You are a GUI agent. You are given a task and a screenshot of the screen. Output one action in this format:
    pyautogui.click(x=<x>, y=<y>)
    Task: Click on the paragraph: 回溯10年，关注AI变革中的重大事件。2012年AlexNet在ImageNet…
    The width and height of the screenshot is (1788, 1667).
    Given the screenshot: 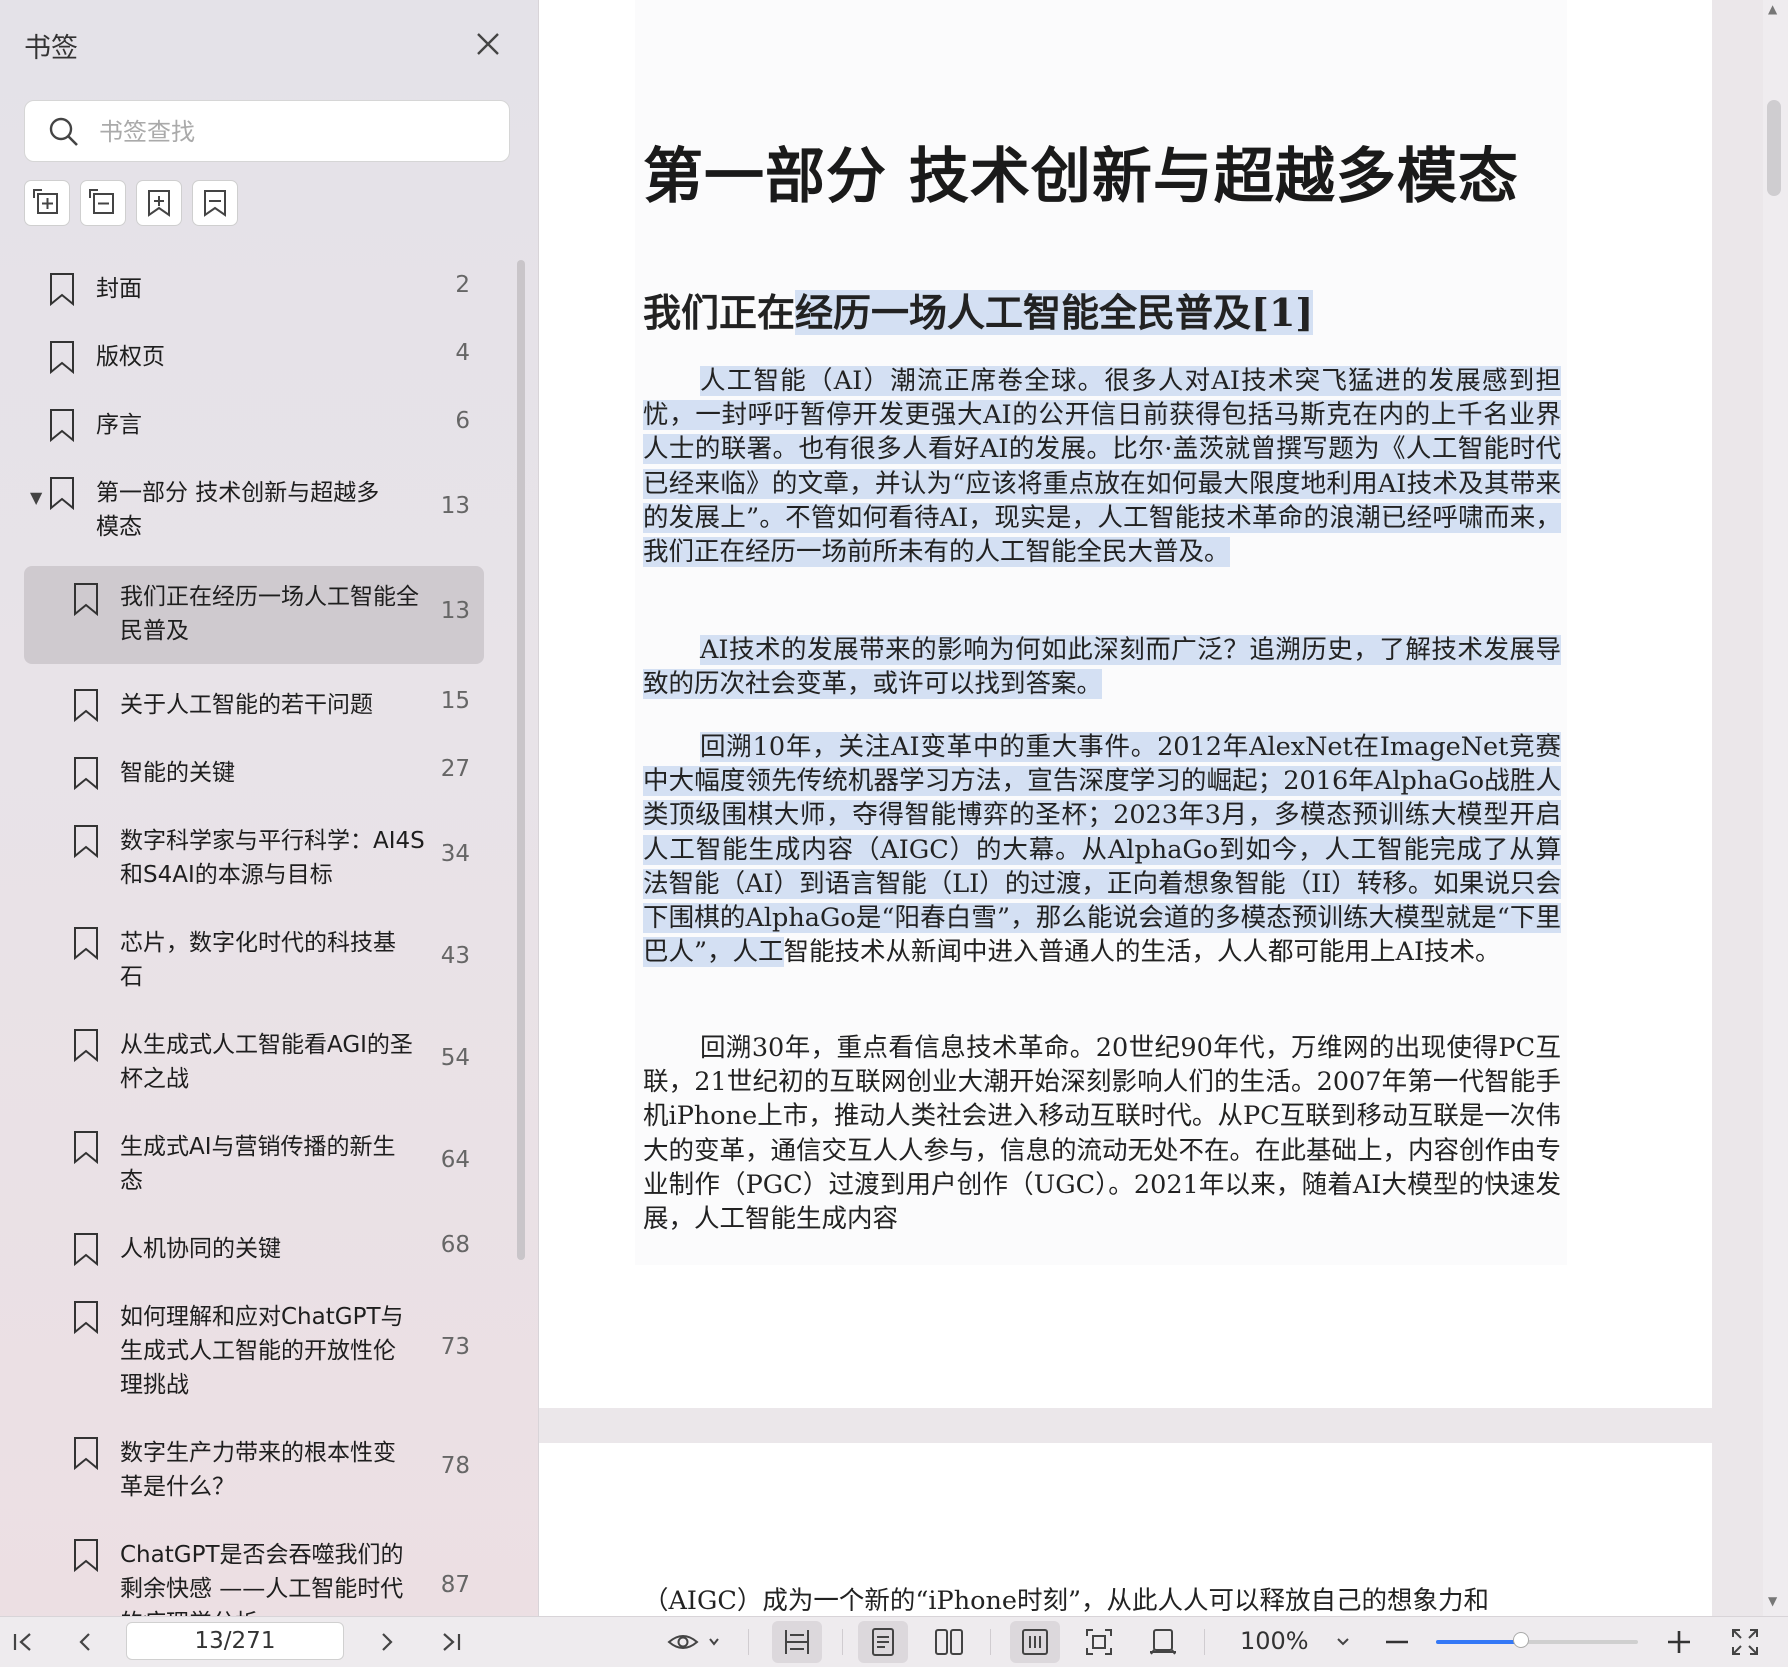 What is the action you would take?
    pyautogui.click(x=1102, y=849)
    